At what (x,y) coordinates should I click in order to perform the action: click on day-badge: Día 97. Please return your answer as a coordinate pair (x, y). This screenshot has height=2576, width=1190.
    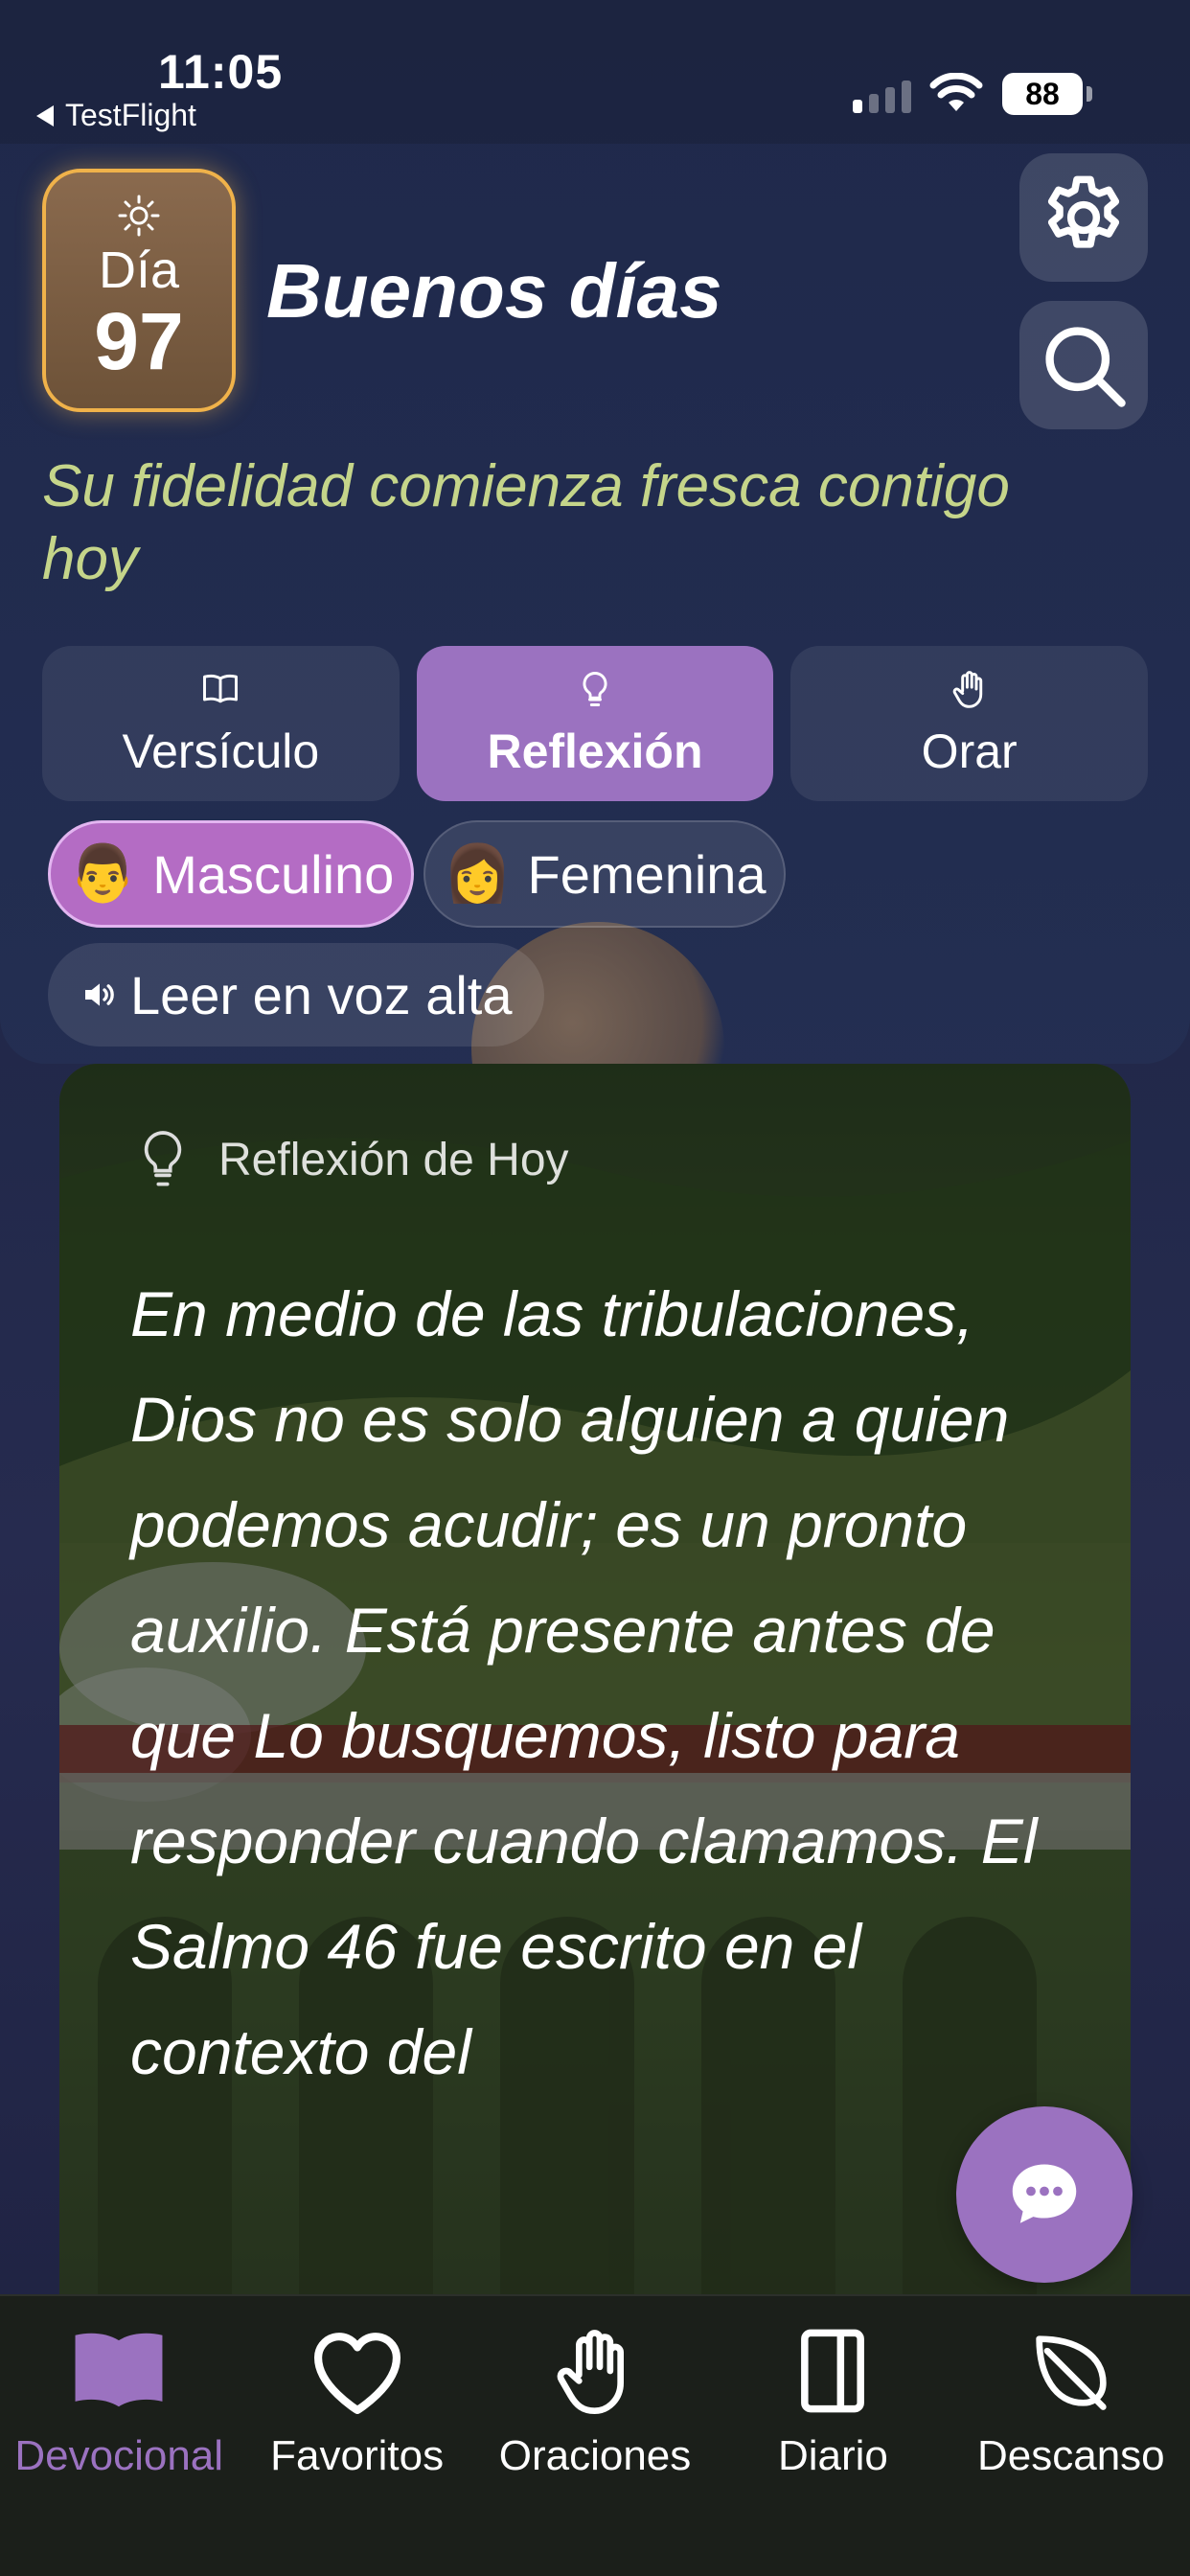
    Looking at the image, I should click on (139, 290).